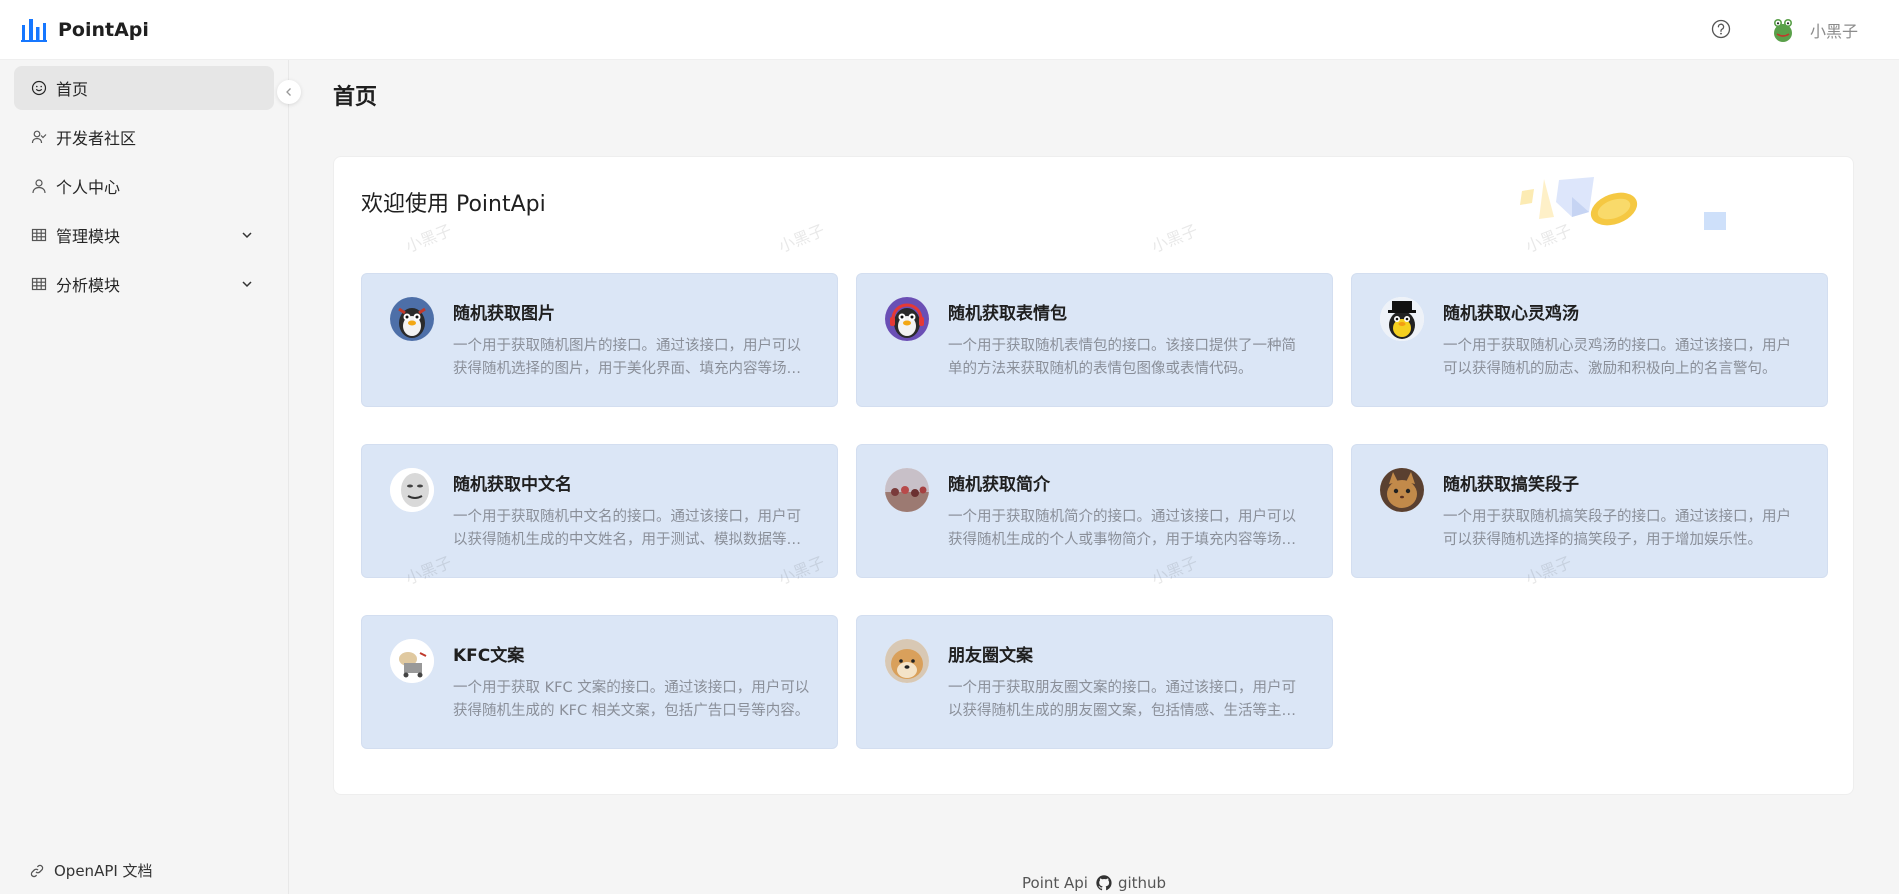  Describe the element at coordinates (1623, 203) in the screenshot. I see `decorative-illustration` at that location.